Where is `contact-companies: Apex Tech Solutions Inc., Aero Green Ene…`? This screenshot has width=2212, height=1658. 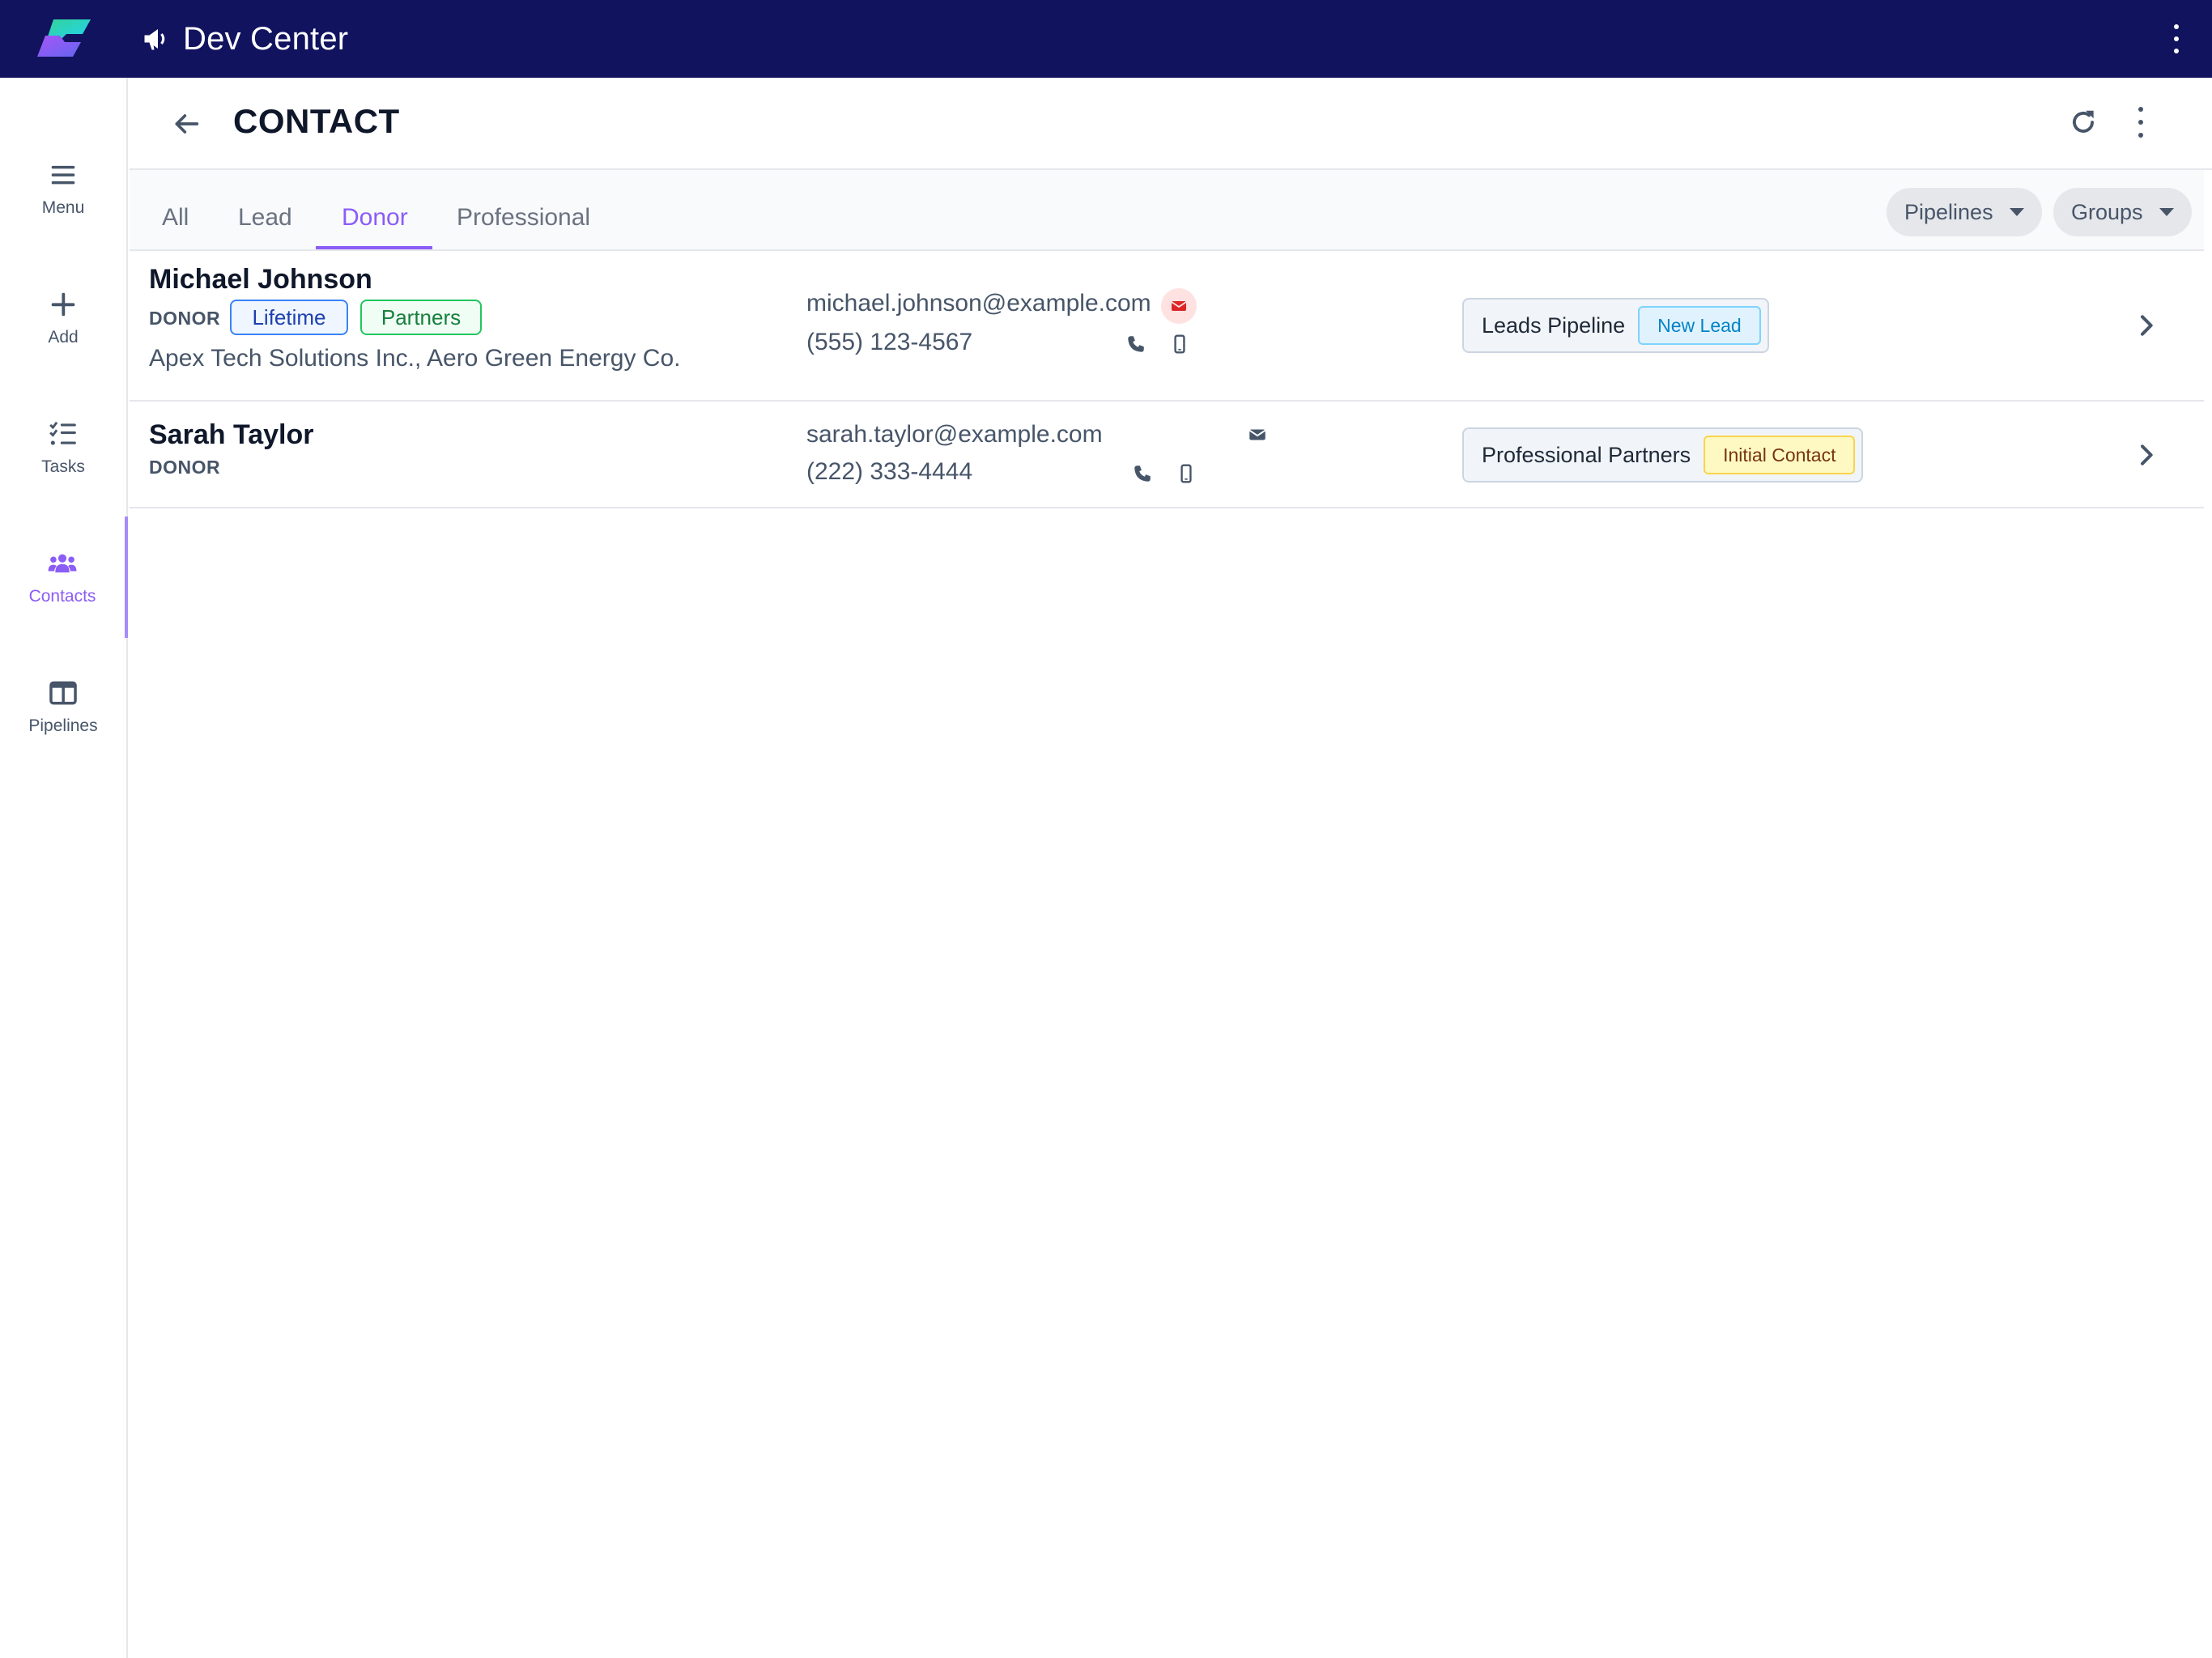 contact-companies: Apex Tech Solutions Inc., Aero Green Ene… is located at coordinates (415, 358).